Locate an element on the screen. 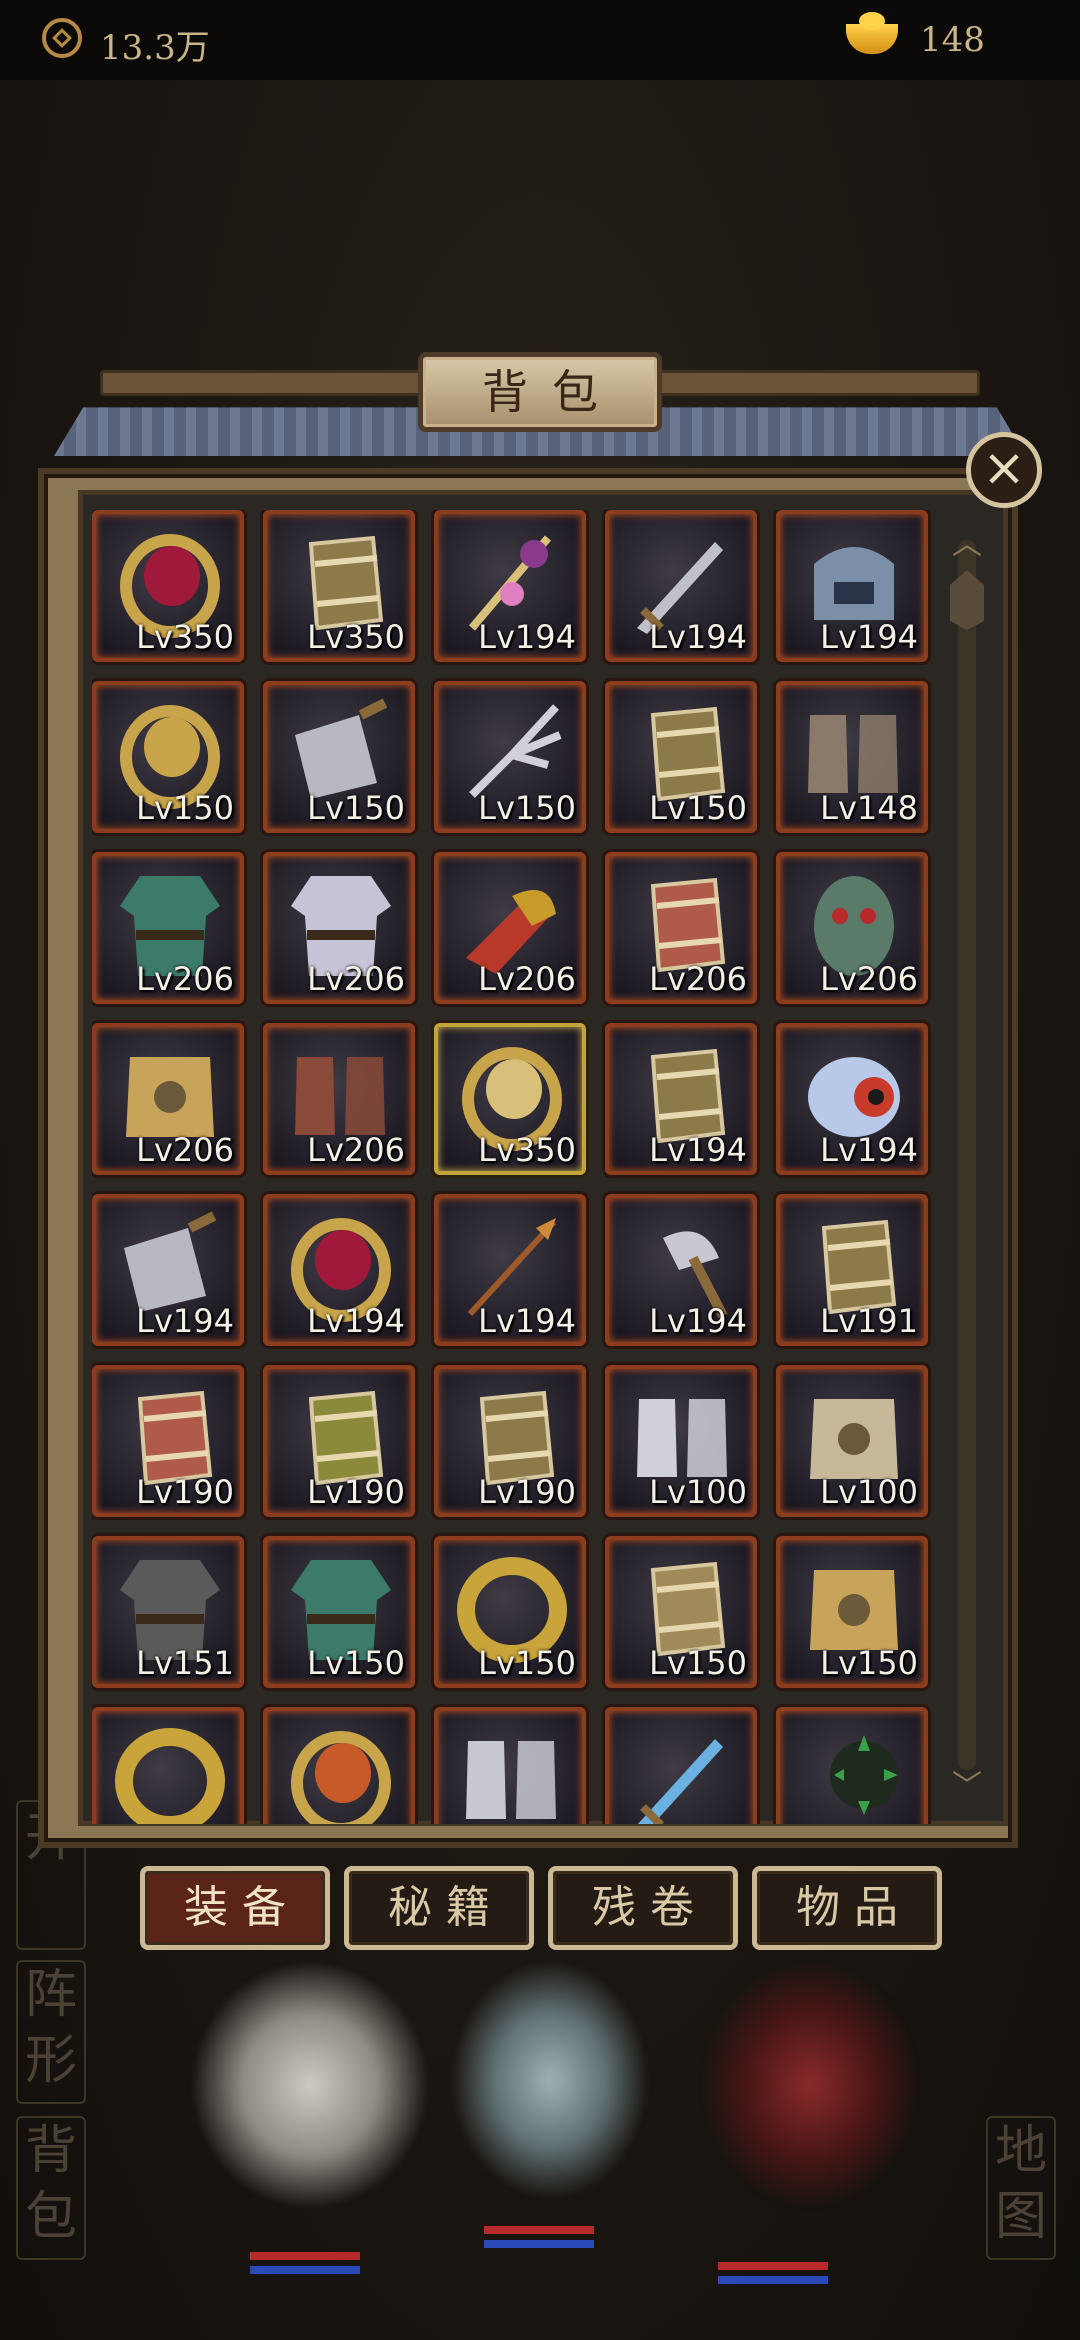 This screenshot has height=2340, width=1080. tab-manuals: 秘籍 is located at coordinates (439, 1908).